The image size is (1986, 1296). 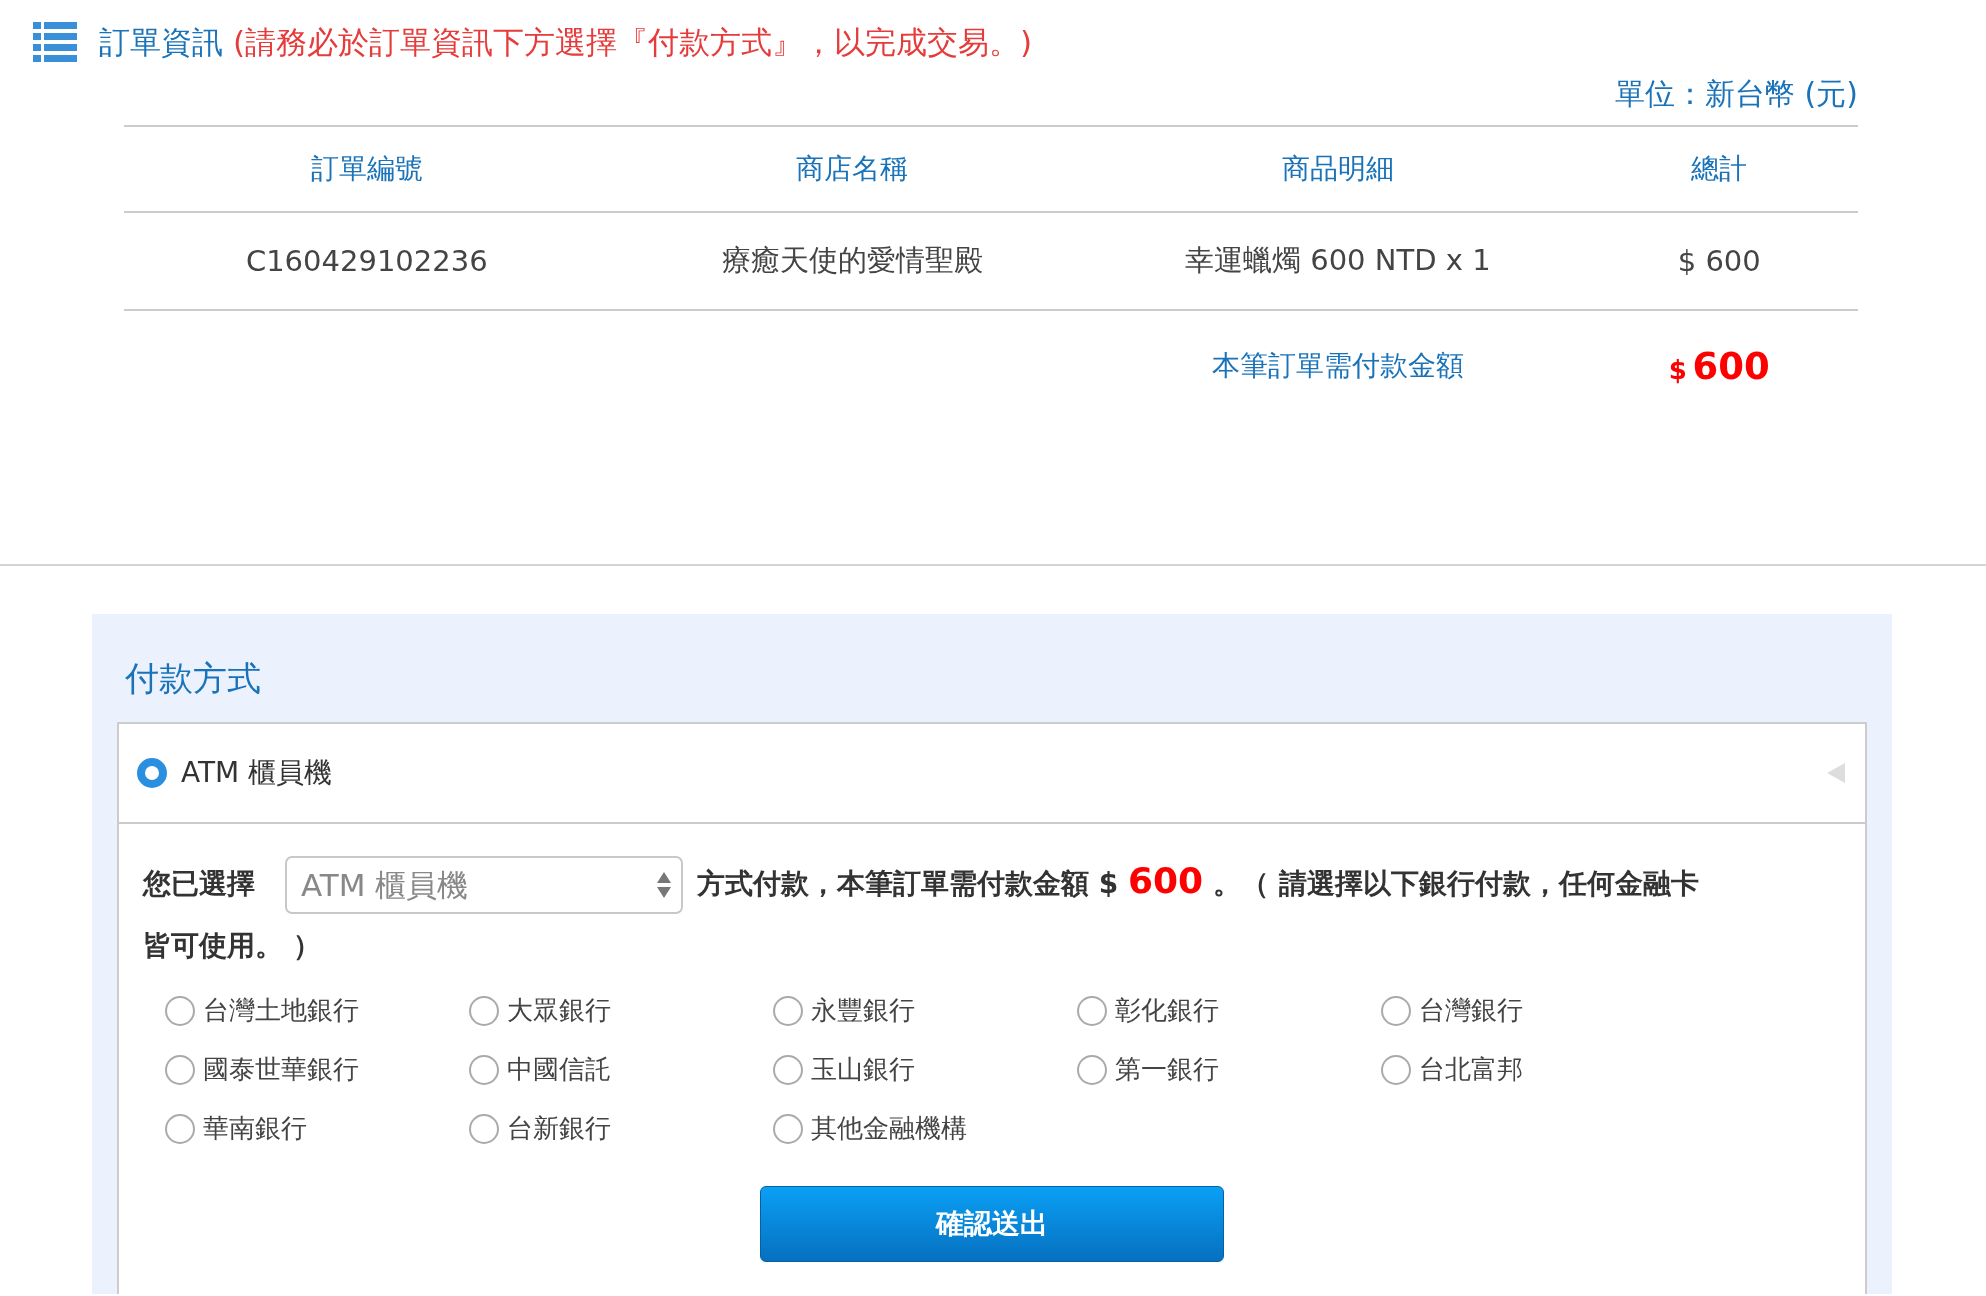 What do you see at coordinates (55, 43) in the screenshot?
I see `list-icon` at bounding box center [55, 43].